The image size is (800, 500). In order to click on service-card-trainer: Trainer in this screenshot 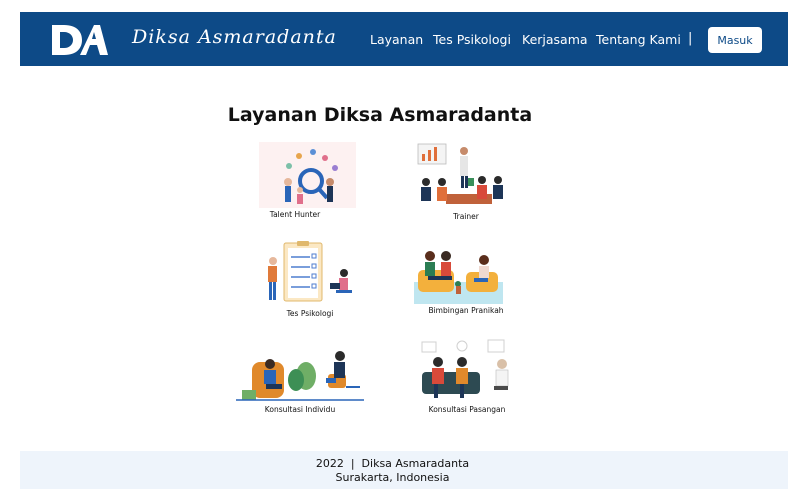, I will do `click(459, 181)`.